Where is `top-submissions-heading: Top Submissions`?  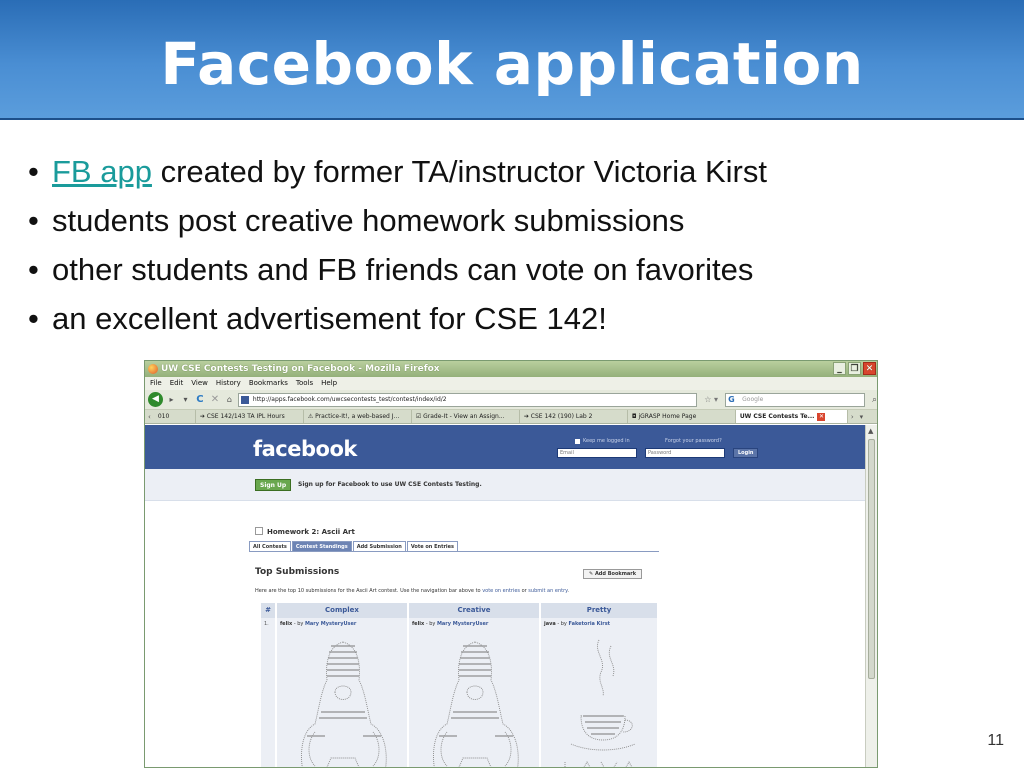
top-submissions-heading: Top Submissions is located at coordinates (297, 572).